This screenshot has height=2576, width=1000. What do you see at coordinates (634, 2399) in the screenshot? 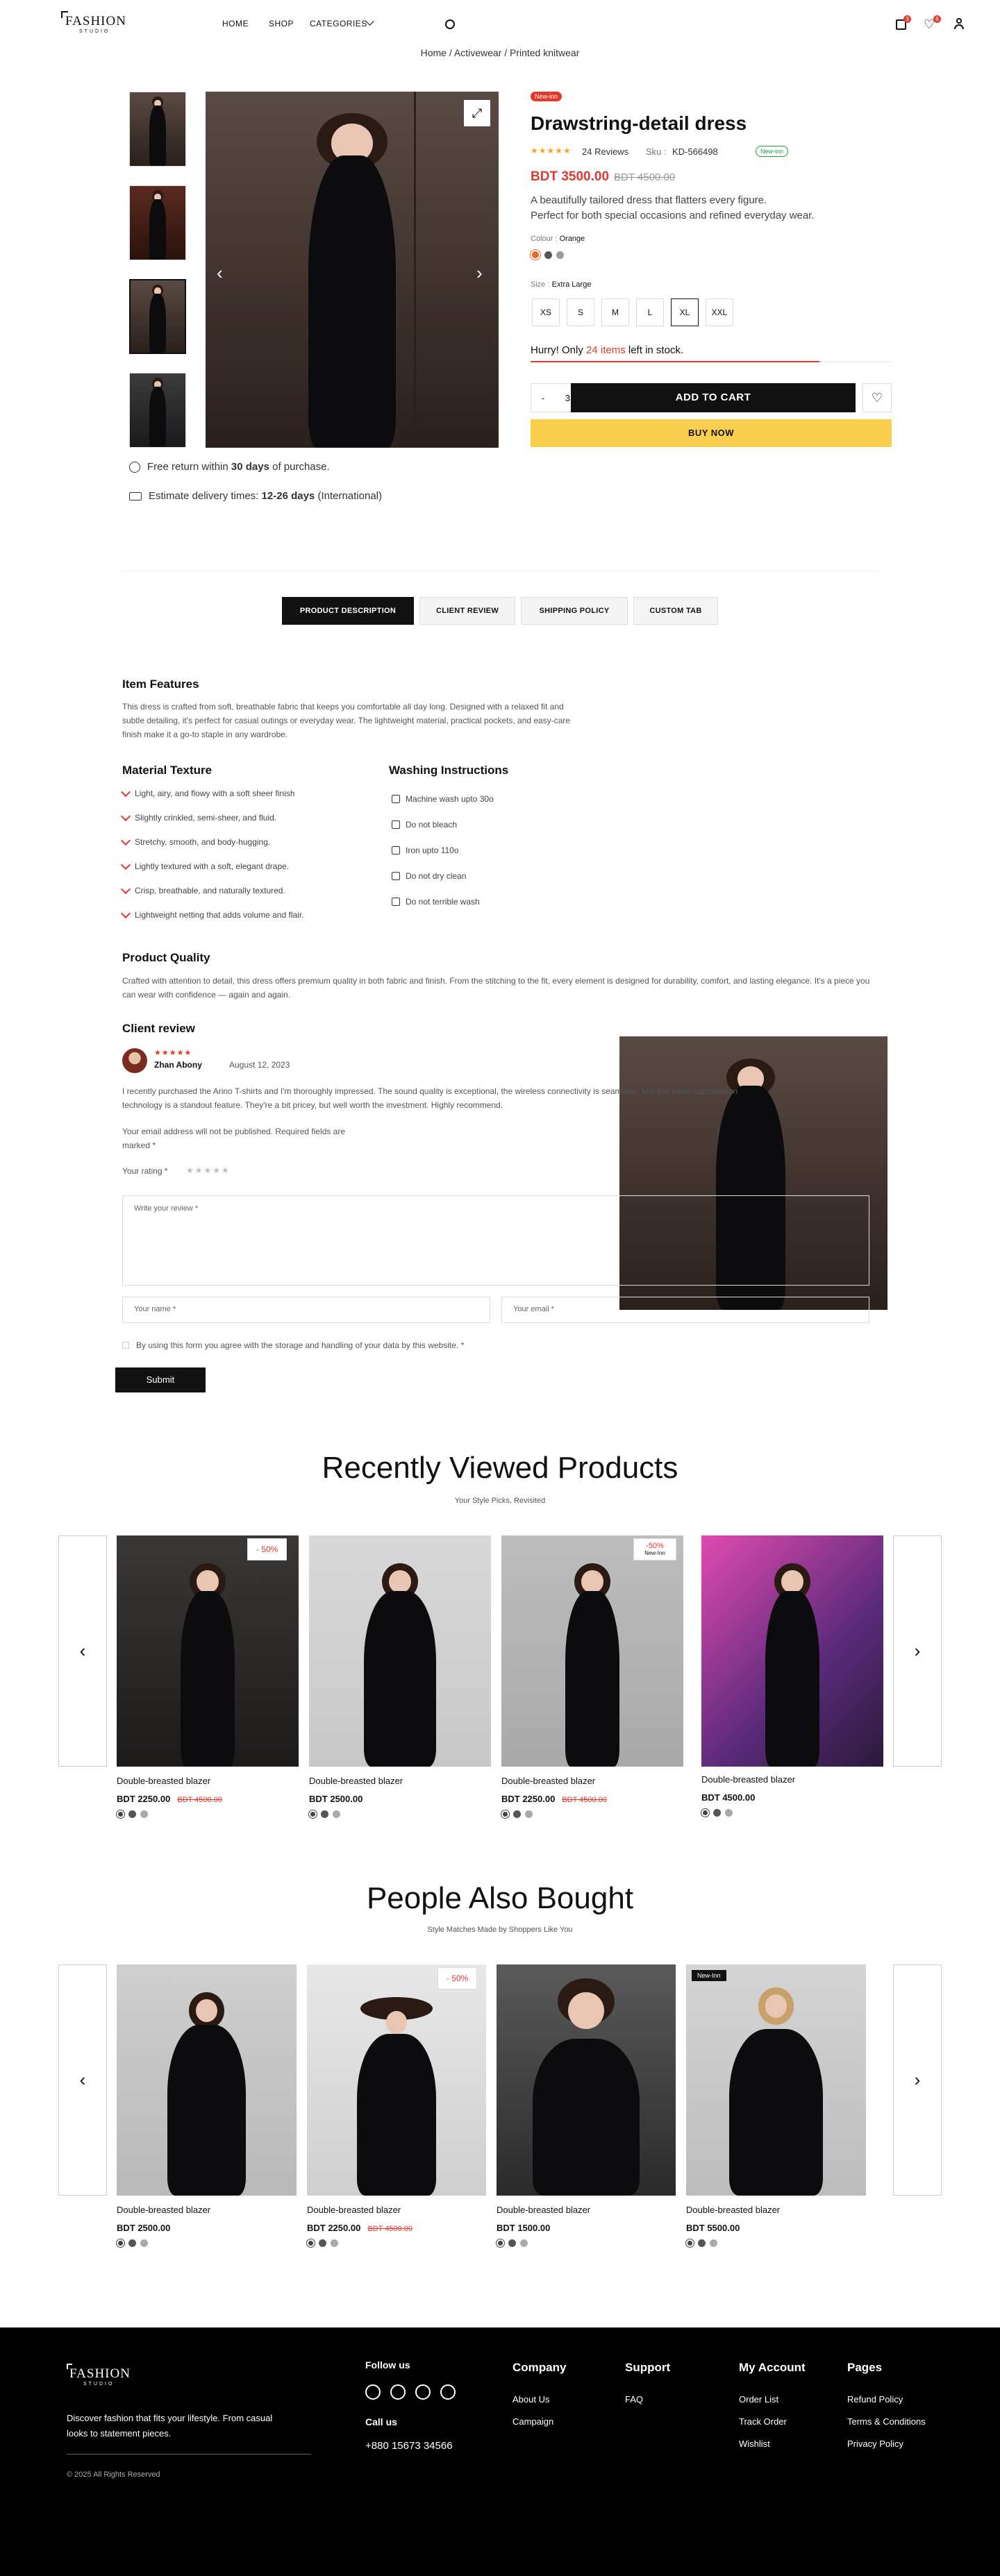
I see `footer-link-faq: FAQ` at bounding box center [634, 2399].